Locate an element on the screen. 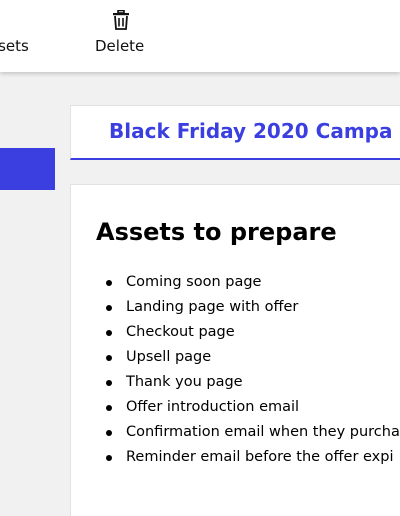 This screenshot has height=516, width=400. assets-button-label: Assets is located at coordinates (14, 46).